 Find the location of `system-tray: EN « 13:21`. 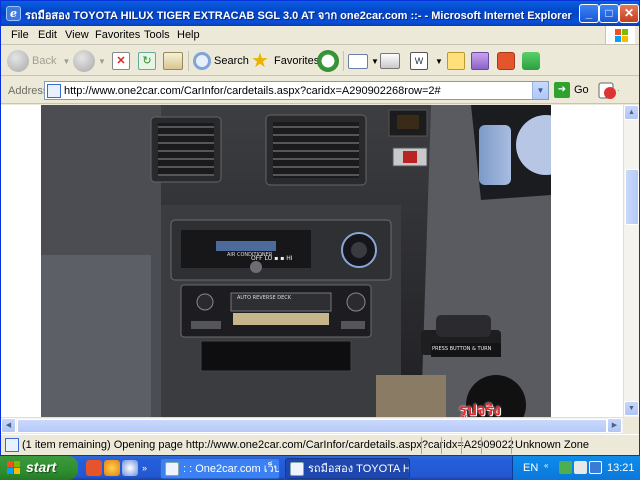

system-tray: EN « 13:21 is located at coordinates (576, 468).